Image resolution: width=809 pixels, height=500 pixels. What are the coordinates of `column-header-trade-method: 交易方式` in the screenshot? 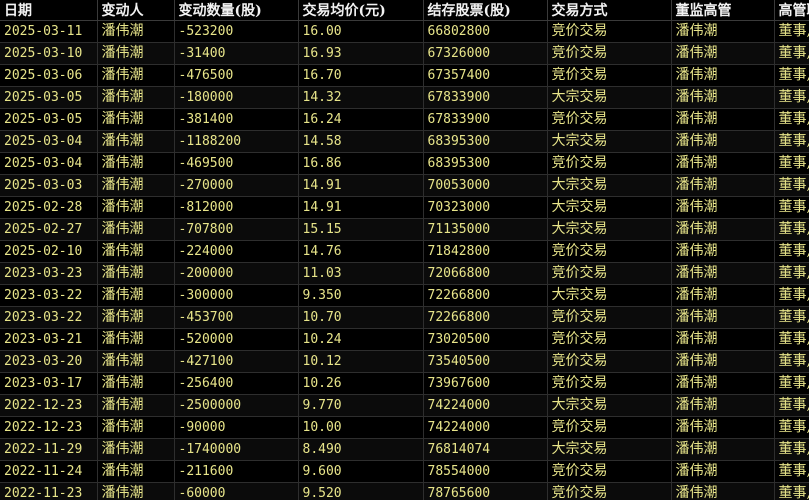 It's located at (609, 10).